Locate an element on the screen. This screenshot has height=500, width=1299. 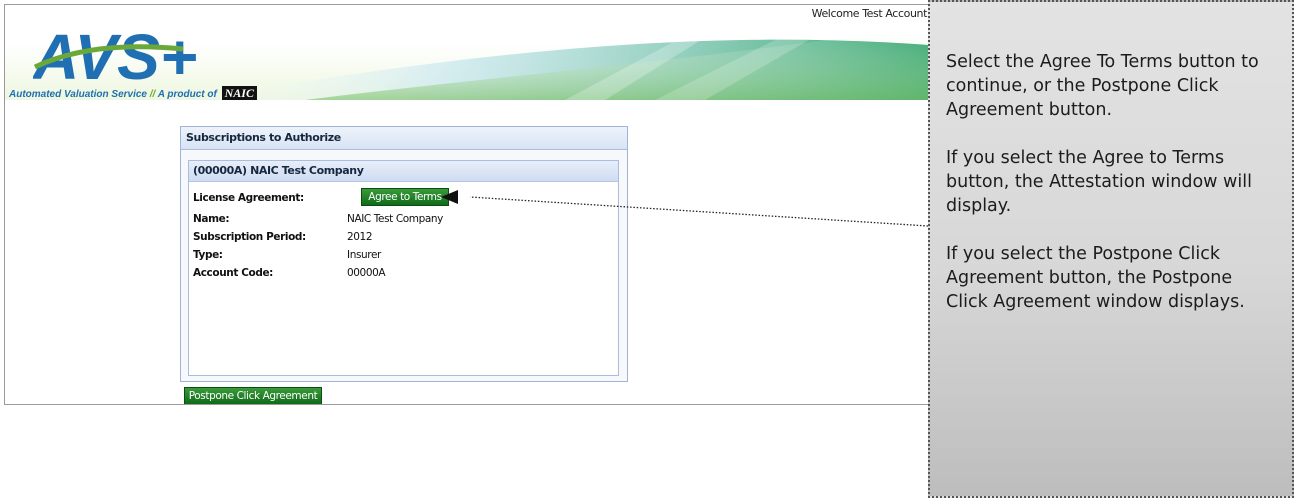
tagline-product: A product of is located at coordinates (187, 94).